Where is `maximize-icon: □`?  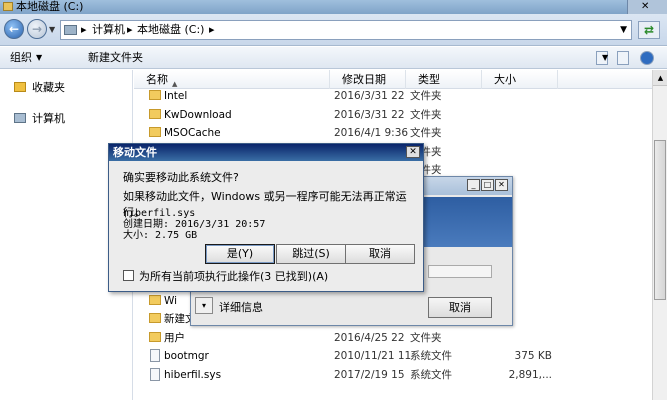
maximize-icon: □ is located at coordinates (487, 185).